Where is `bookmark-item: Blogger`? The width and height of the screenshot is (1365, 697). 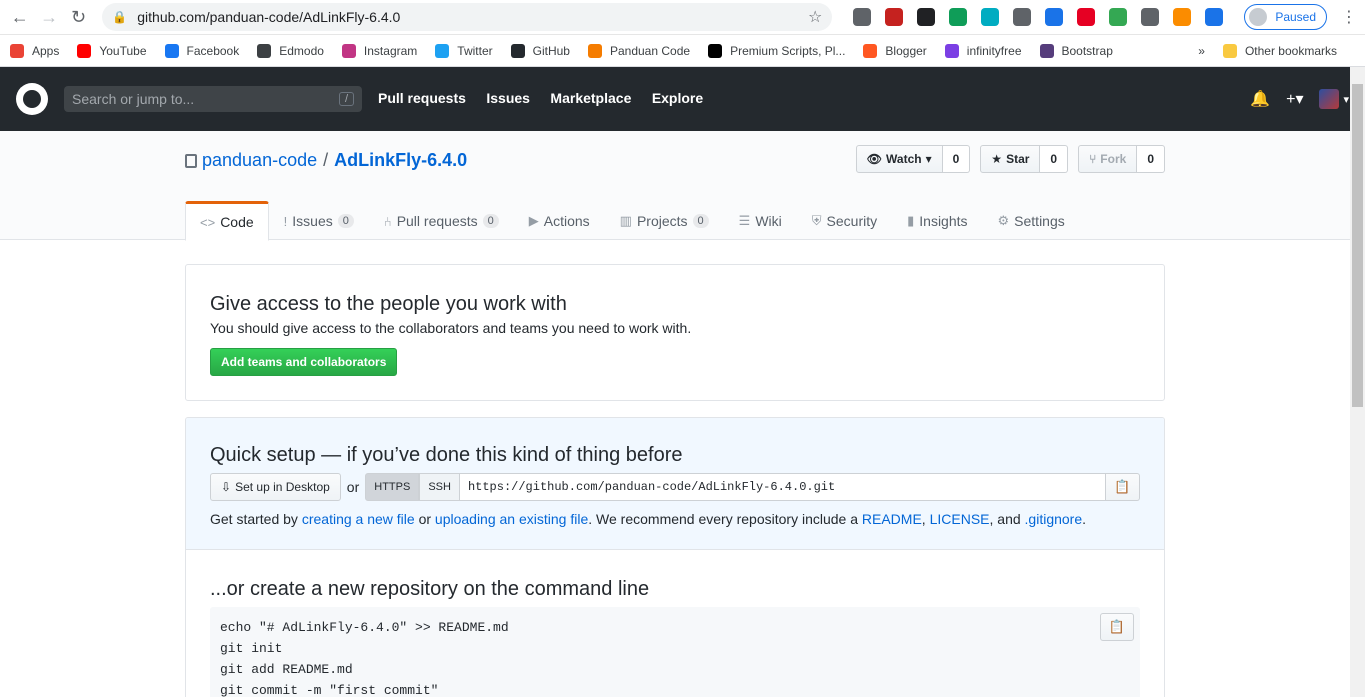 bookmark-item: Blogger is located at coordinates (895, 50).